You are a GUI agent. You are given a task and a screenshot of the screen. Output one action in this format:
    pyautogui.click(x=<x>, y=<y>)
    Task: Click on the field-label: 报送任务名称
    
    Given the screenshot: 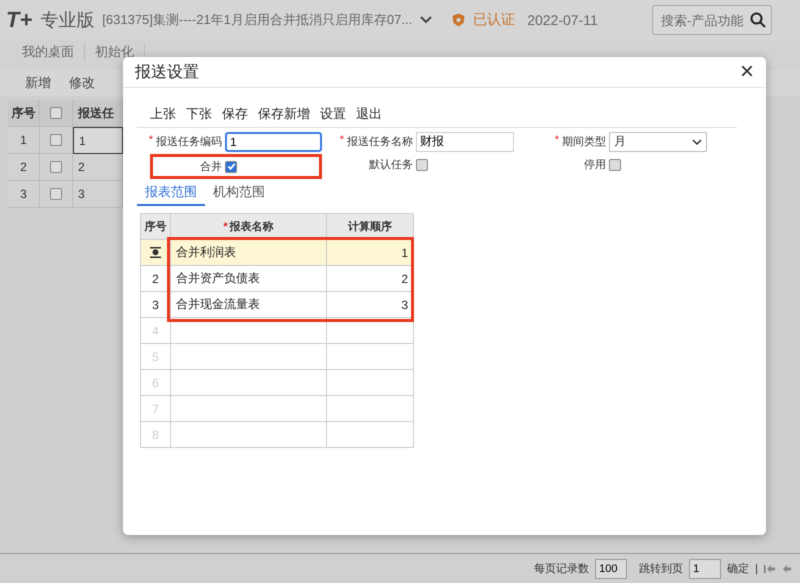 What is the action you would take?
    pyautogui.click(x=380, y=142)
    